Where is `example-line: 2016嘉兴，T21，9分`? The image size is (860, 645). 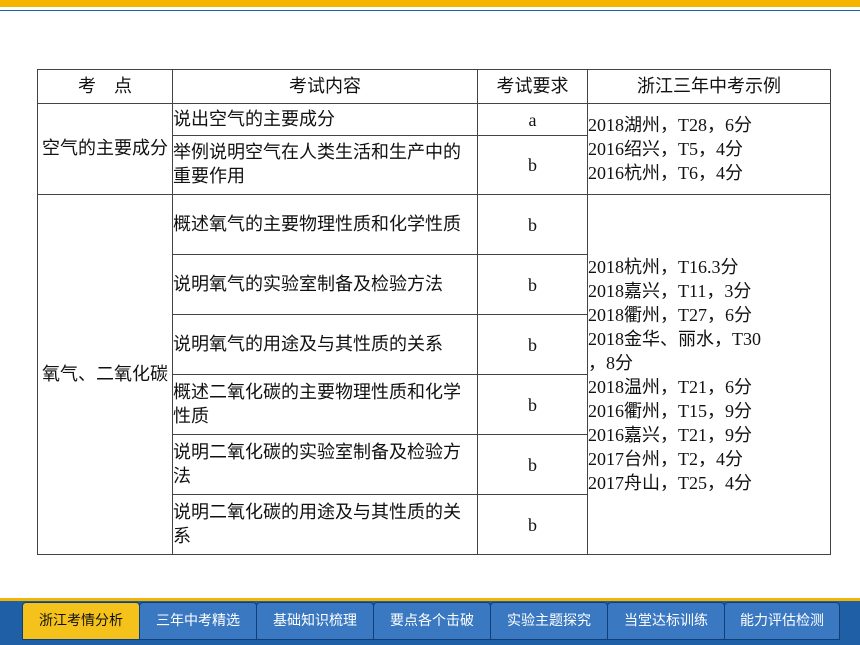
example-line: 2016嘉兴，T21，9分 is located at coordinates (670, 434).